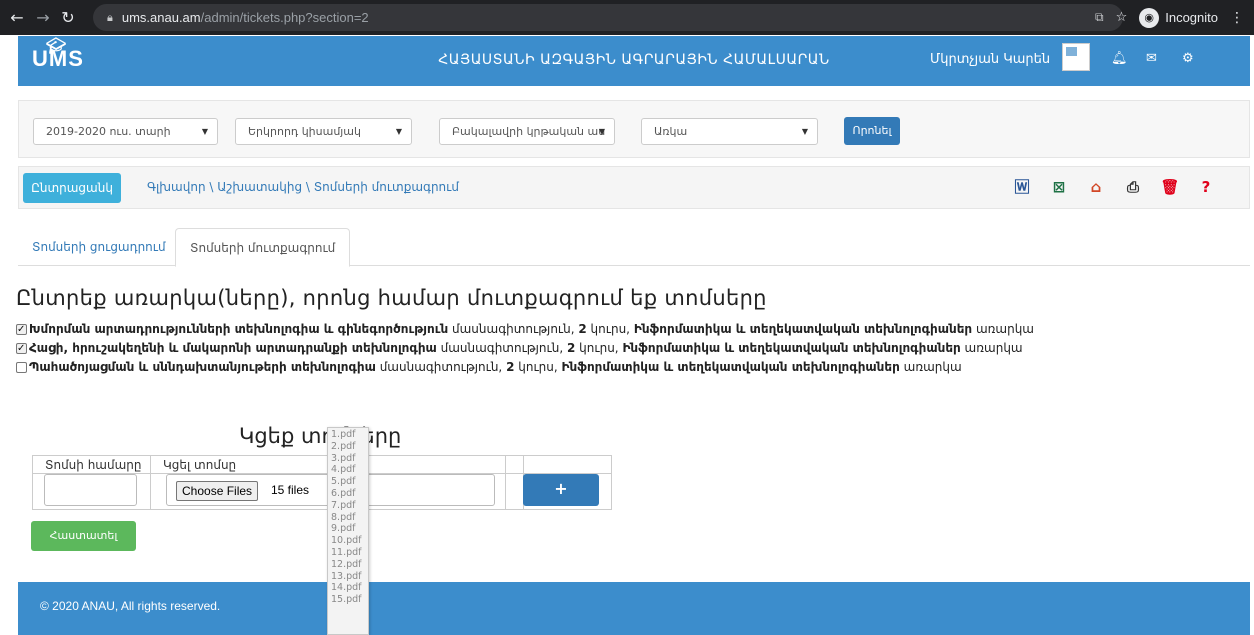 Image resolution: width=1254 pixels, height=635 pixels. Describe the element at coordinates (343, 493) in the screenshot. I see `list-item: 6.pdf` at that location.